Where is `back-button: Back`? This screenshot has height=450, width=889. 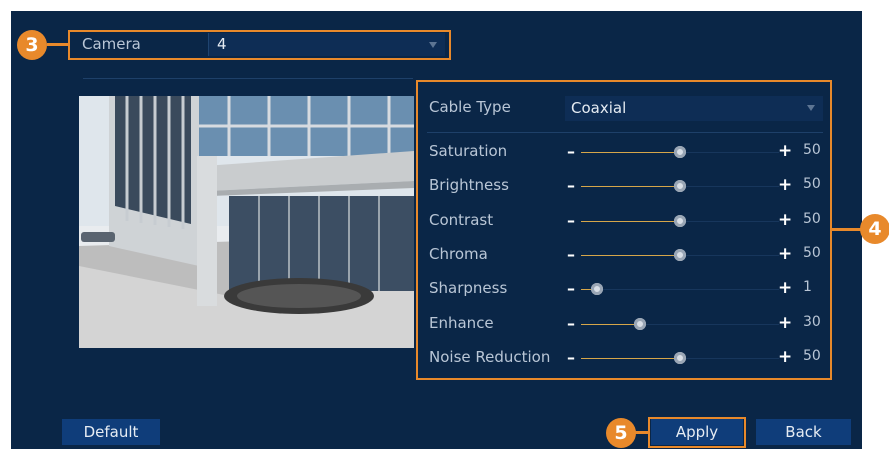 back-button: Back is located at coordinates (803, 432).